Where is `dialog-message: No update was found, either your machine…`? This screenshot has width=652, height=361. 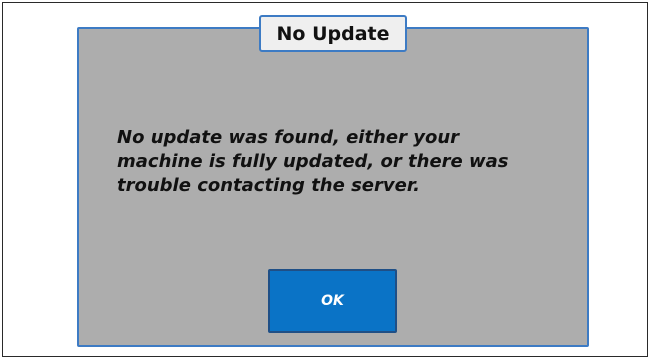 dialog-message: No update was found, either your machine… is located at coordinates (337, 162).